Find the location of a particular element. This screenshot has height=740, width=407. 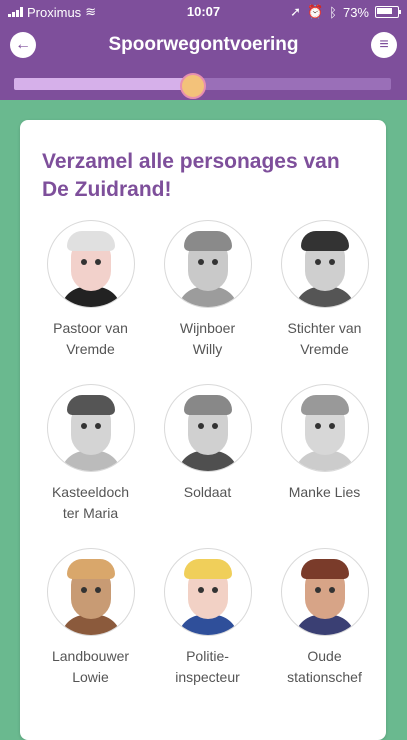

menu-button: ≡ is located at coordinates (384, 45).